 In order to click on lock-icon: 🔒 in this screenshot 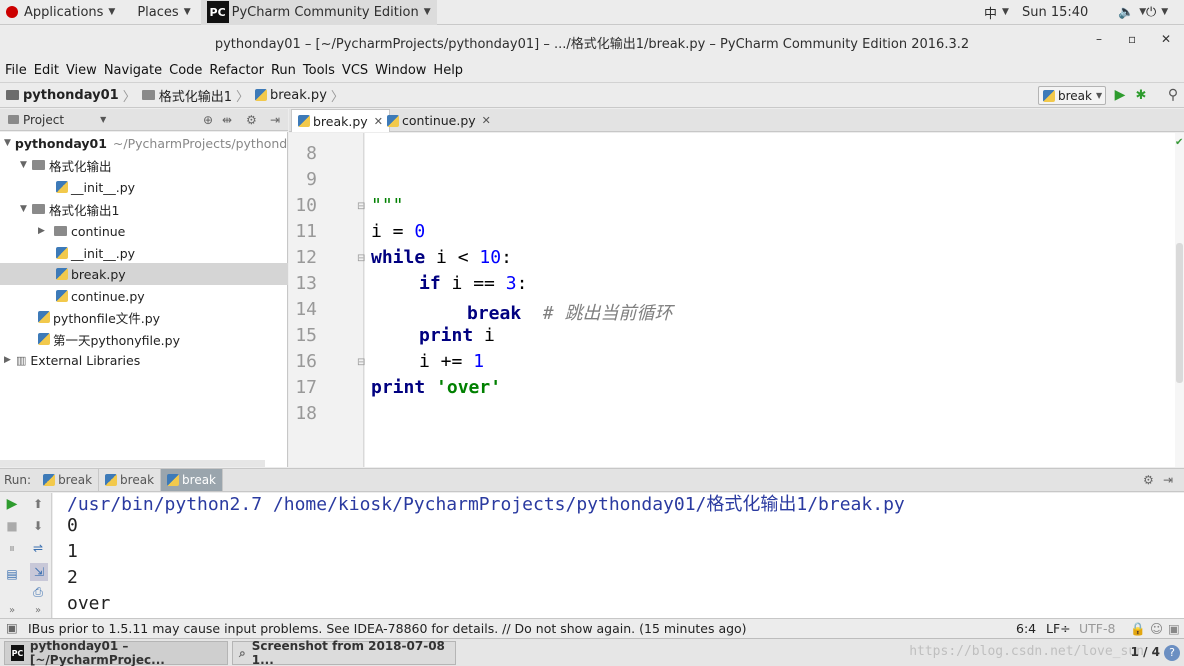, I will do `click(1138, 629)`.